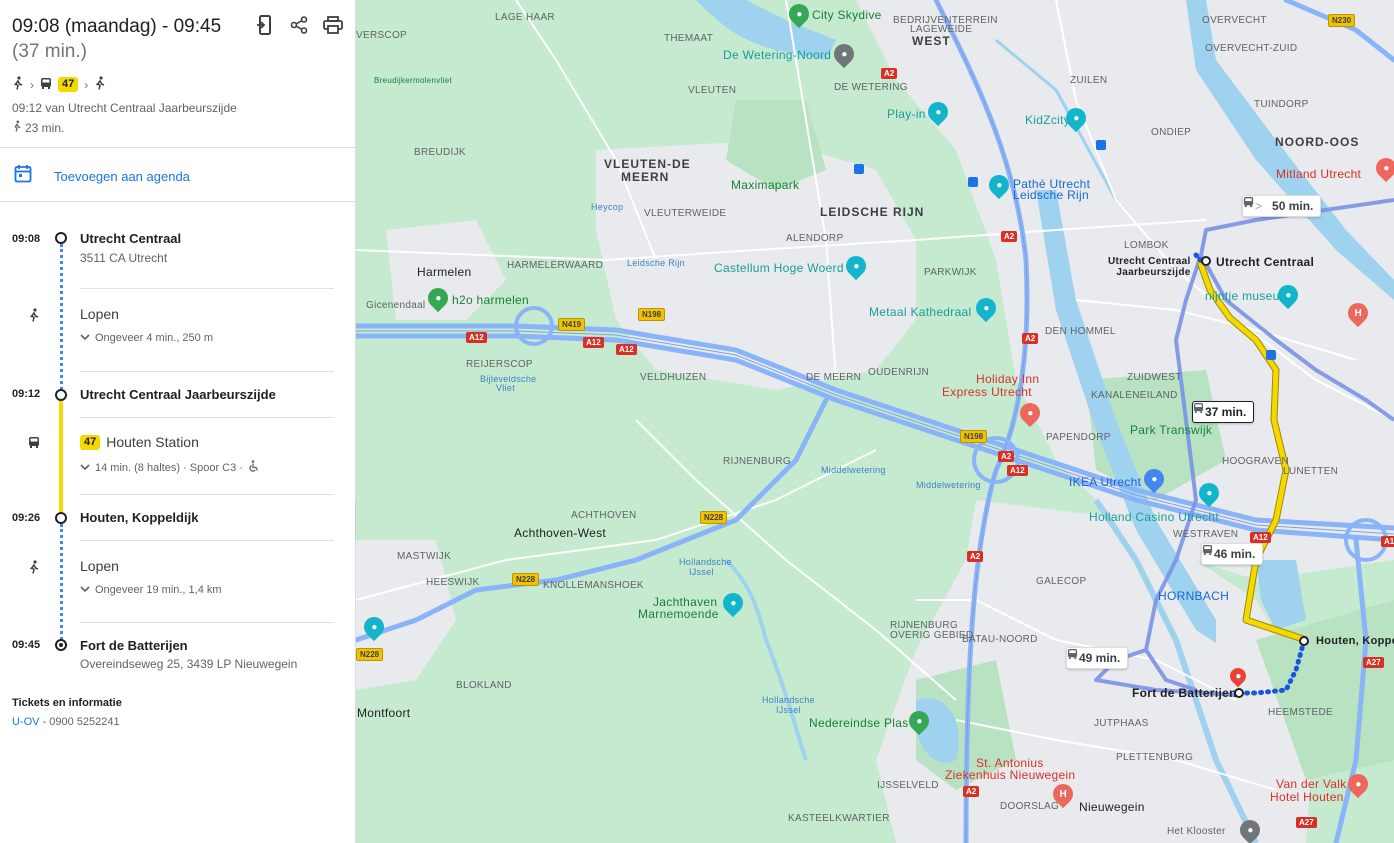 Image resolution: width=1394 pixels, height=843 pixels. What do you see at coordinates (1355, 641) in the screenshot?
I see `transfer-label: Houten, Koppel` at bounding box center [1355, 641].